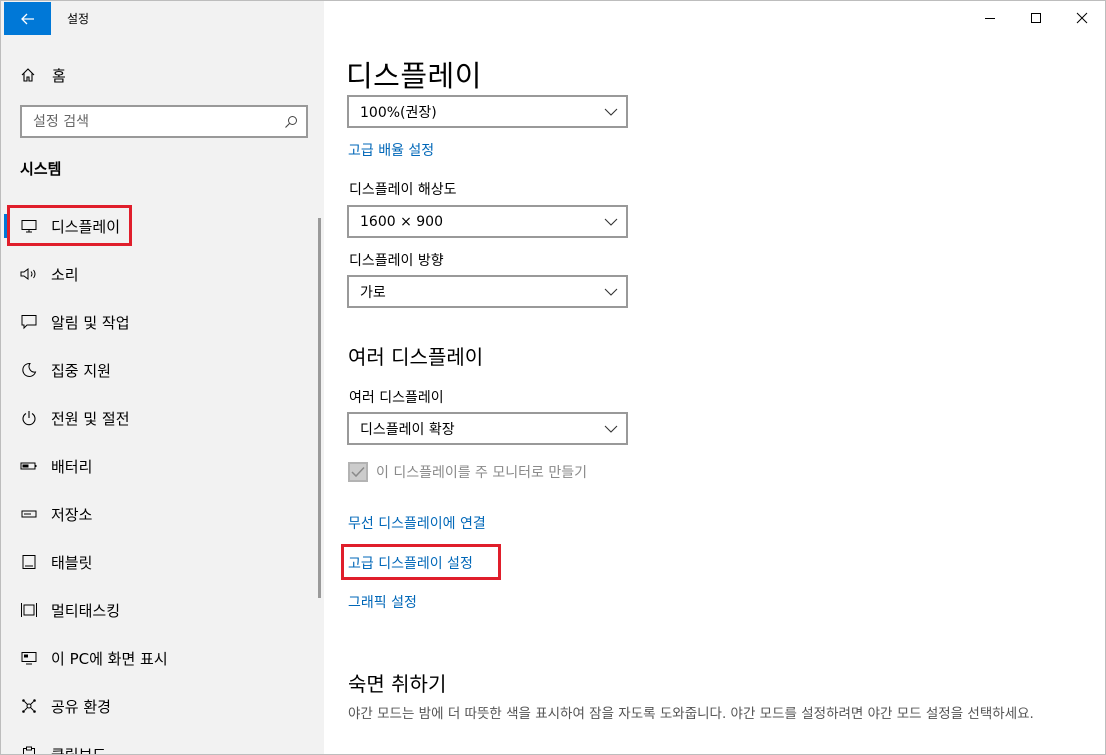 The width and height of the screenshot is (1106, 755). What do you see at coordinates (29, 370) in the screenshot?
I see `moon-icon` at bounding box center [29, 370].